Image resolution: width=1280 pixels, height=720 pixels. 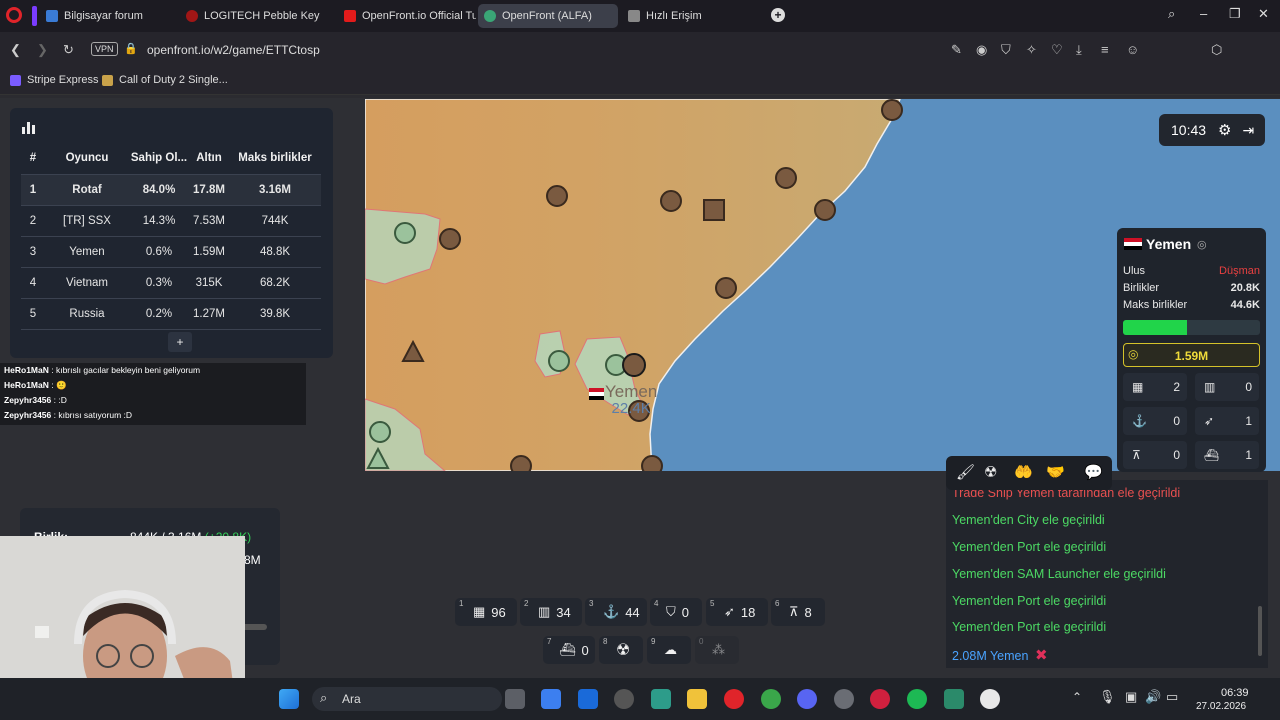 I want to click on table-row: 5 Russia 0.2% 1.27M 39.8K, so click(x=171, y=314).